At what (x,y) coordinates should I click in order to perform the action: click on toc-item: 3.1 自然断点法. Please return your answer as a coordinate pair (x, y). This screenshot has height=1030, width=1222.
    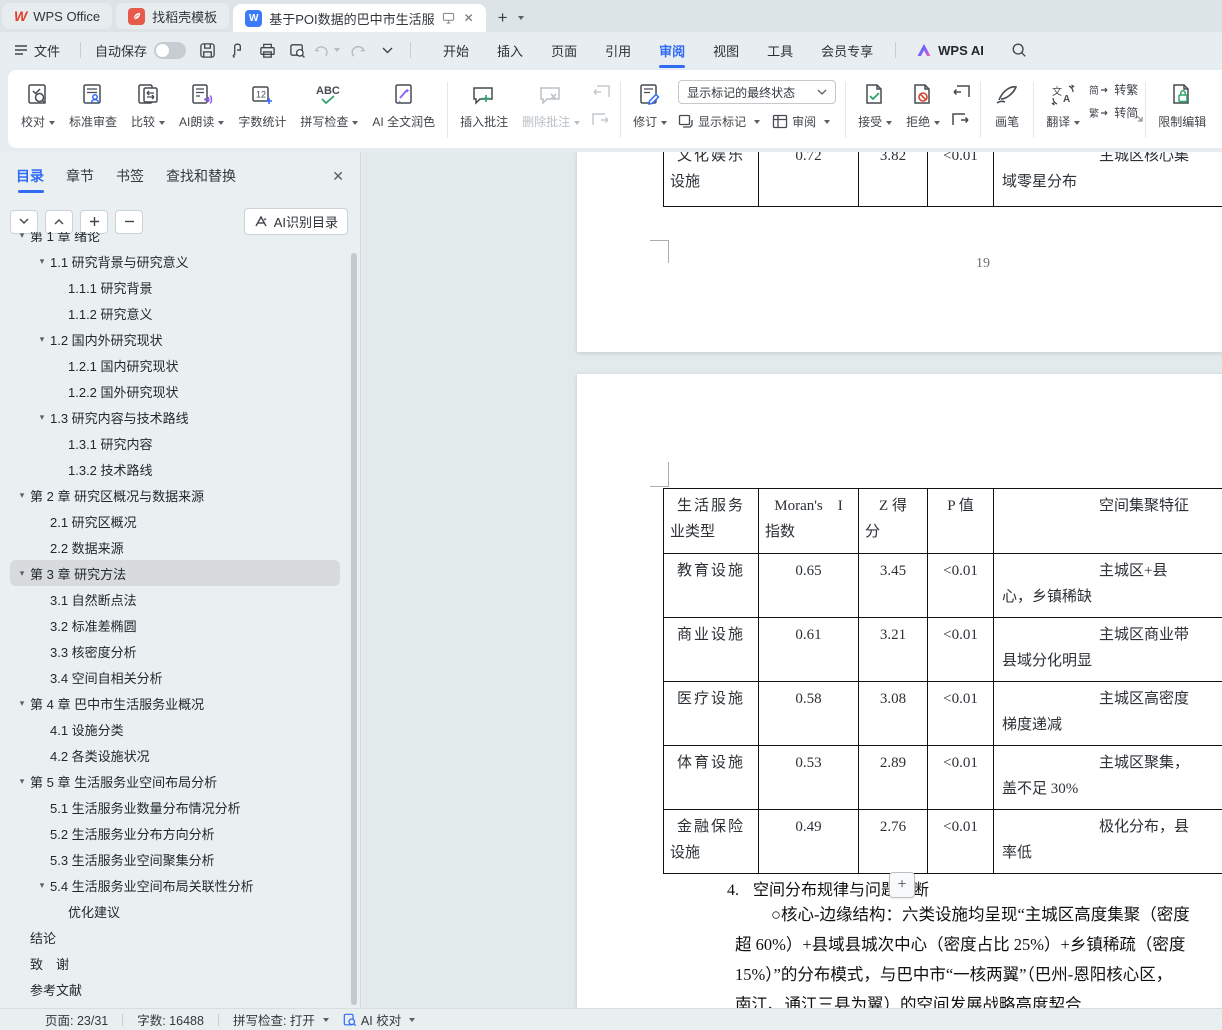
    Looking at the image, I should click on (175, 599).